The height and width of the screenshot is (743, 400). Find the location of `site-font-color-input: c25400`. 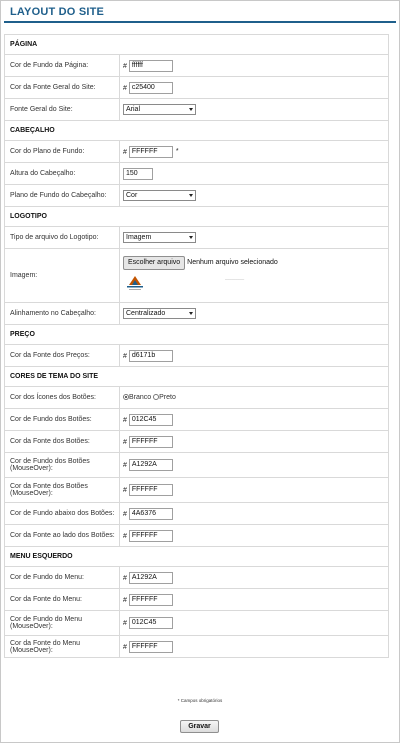

site-font-color-input: c25400 is located at coordinates (150, 87).